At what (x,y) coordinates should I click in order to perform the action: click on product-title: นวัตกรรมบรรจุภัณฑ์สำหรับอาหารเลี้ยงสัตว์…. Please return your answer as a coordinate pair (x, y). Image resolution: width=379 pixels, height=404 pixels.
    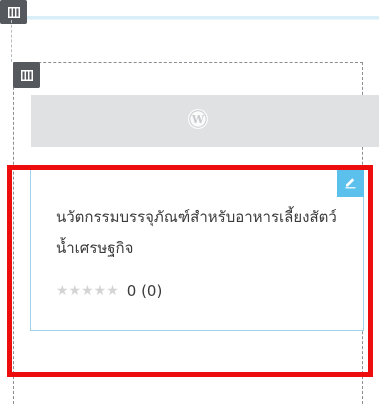
    Looking at the image, I should click on (201, 233).